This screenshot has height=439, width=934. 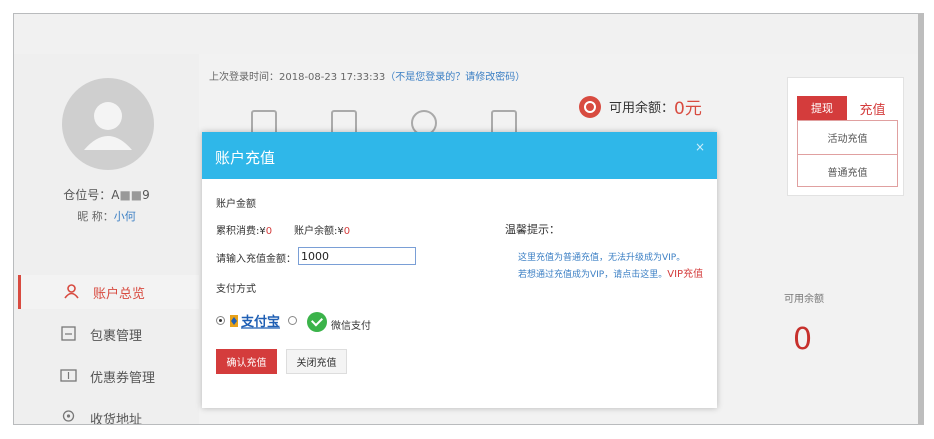 I want to click on wechat-pay-icon, so click(x=317, y=322).